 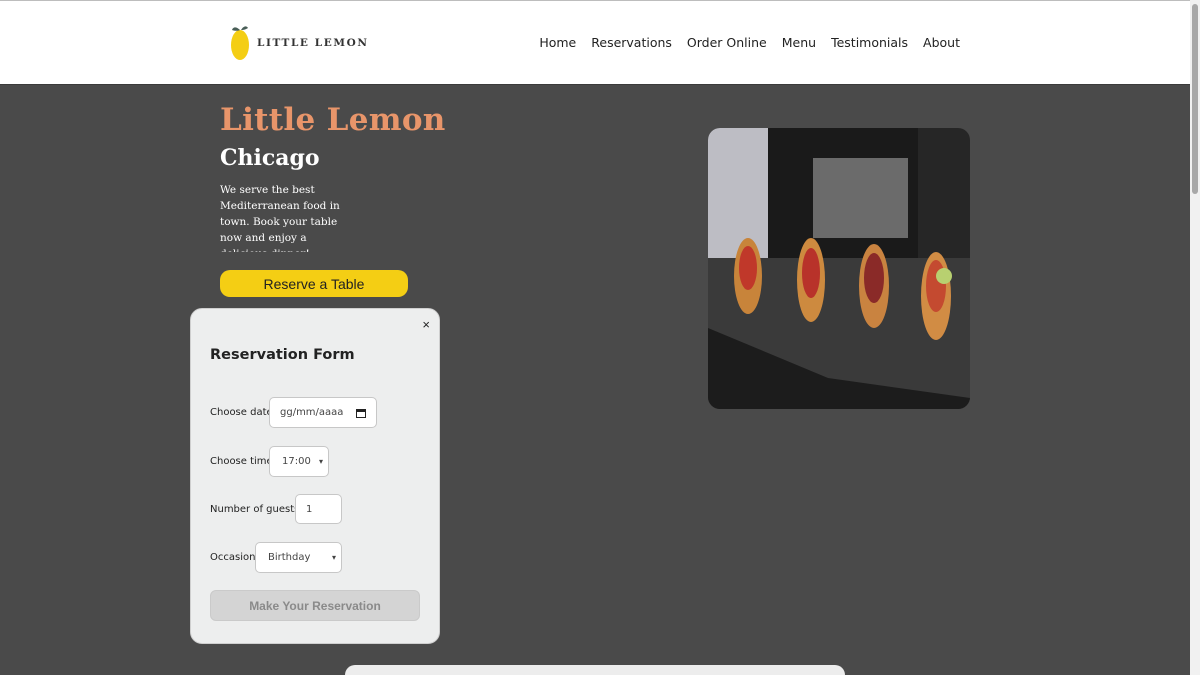 What do you see at coordinates (727, 42) in the screenshot?
I see `nav-order-online: Order Online` at bounding box center [727, 42].